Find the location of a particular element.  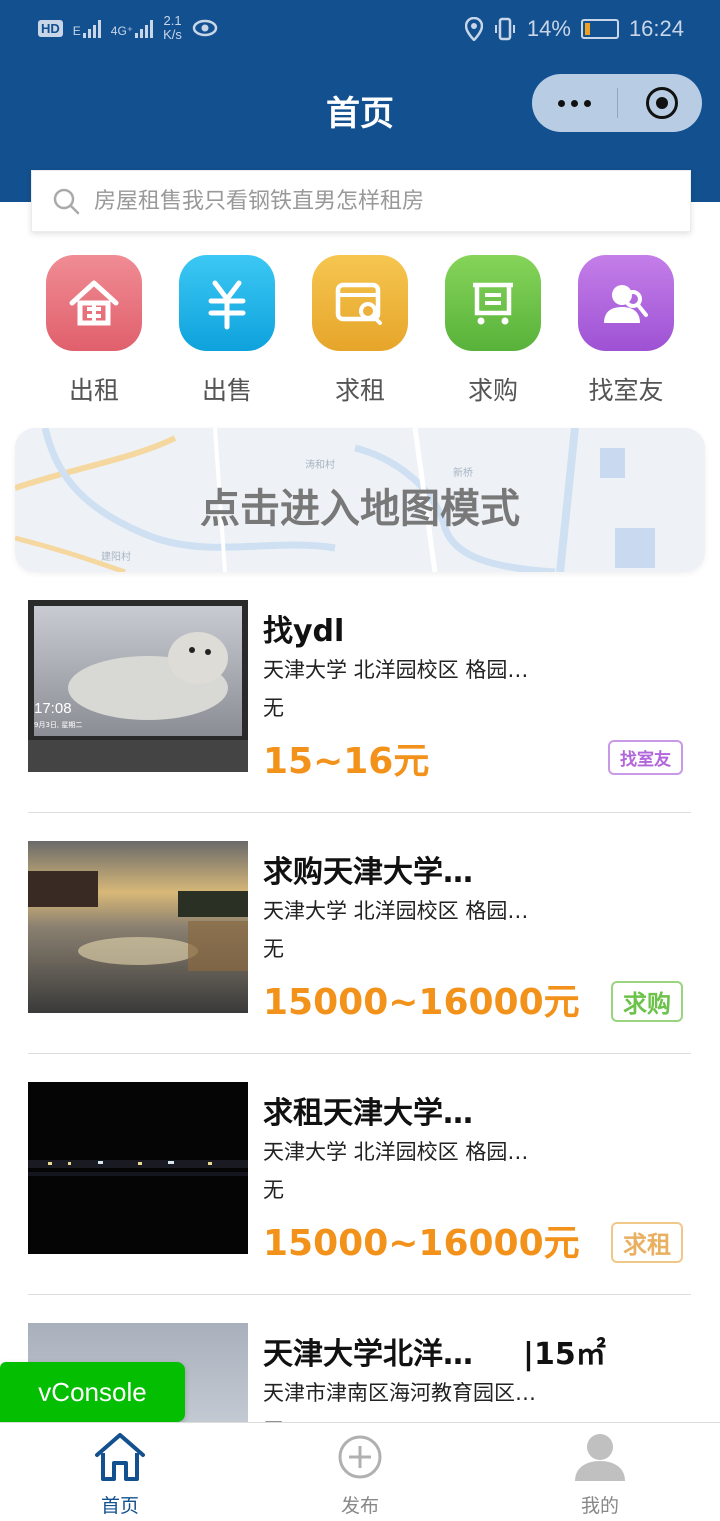

tab-home: 首页 is located at coordinates (120, 1474).